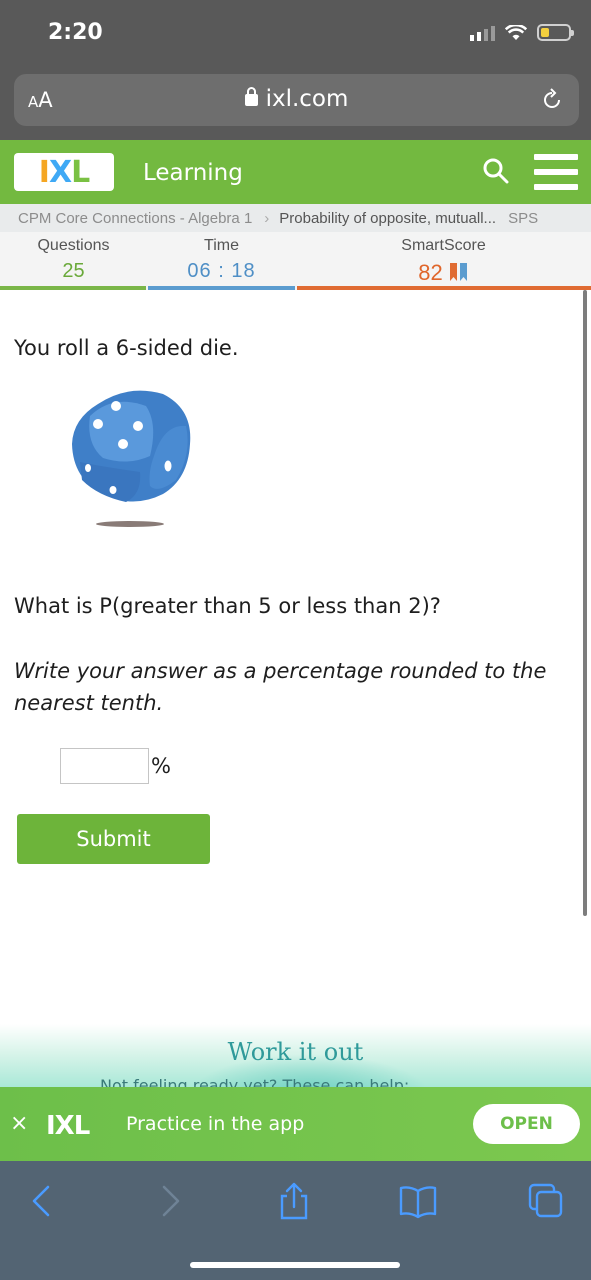 The height and width of the screenshot is (1280, 591). I want to click on questions-label: Questions, so click(73, 245).